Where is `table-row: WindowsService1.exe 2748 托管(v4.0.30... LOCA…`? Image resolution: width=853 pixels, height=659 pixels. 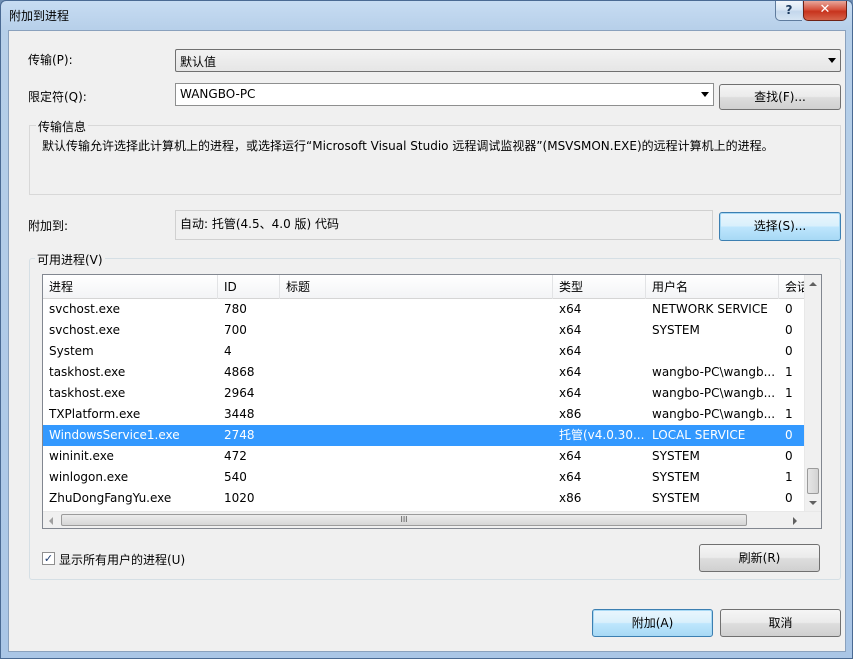 table-row: WindowsService1.exe 2748 托管(v4.0.30... LOCA… is located at coordinates (424, 435).